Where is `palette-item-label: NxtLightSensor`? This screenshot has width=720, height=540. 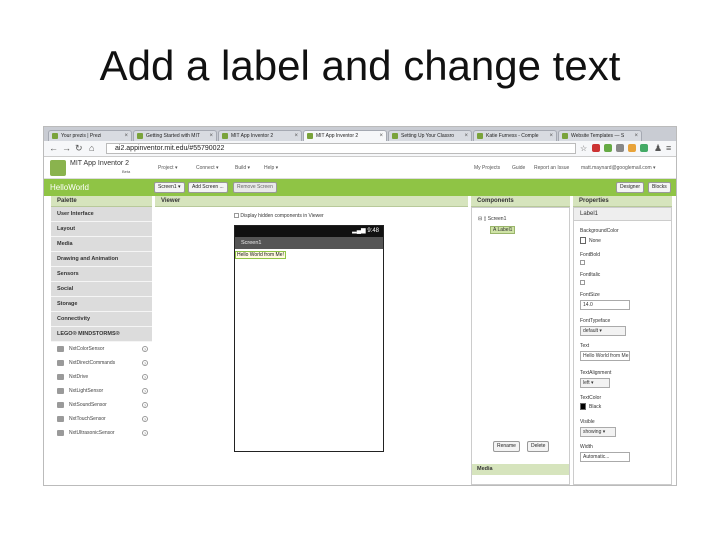
palette-item-label: NxtLightSensor is located at coordinates (86, 391).